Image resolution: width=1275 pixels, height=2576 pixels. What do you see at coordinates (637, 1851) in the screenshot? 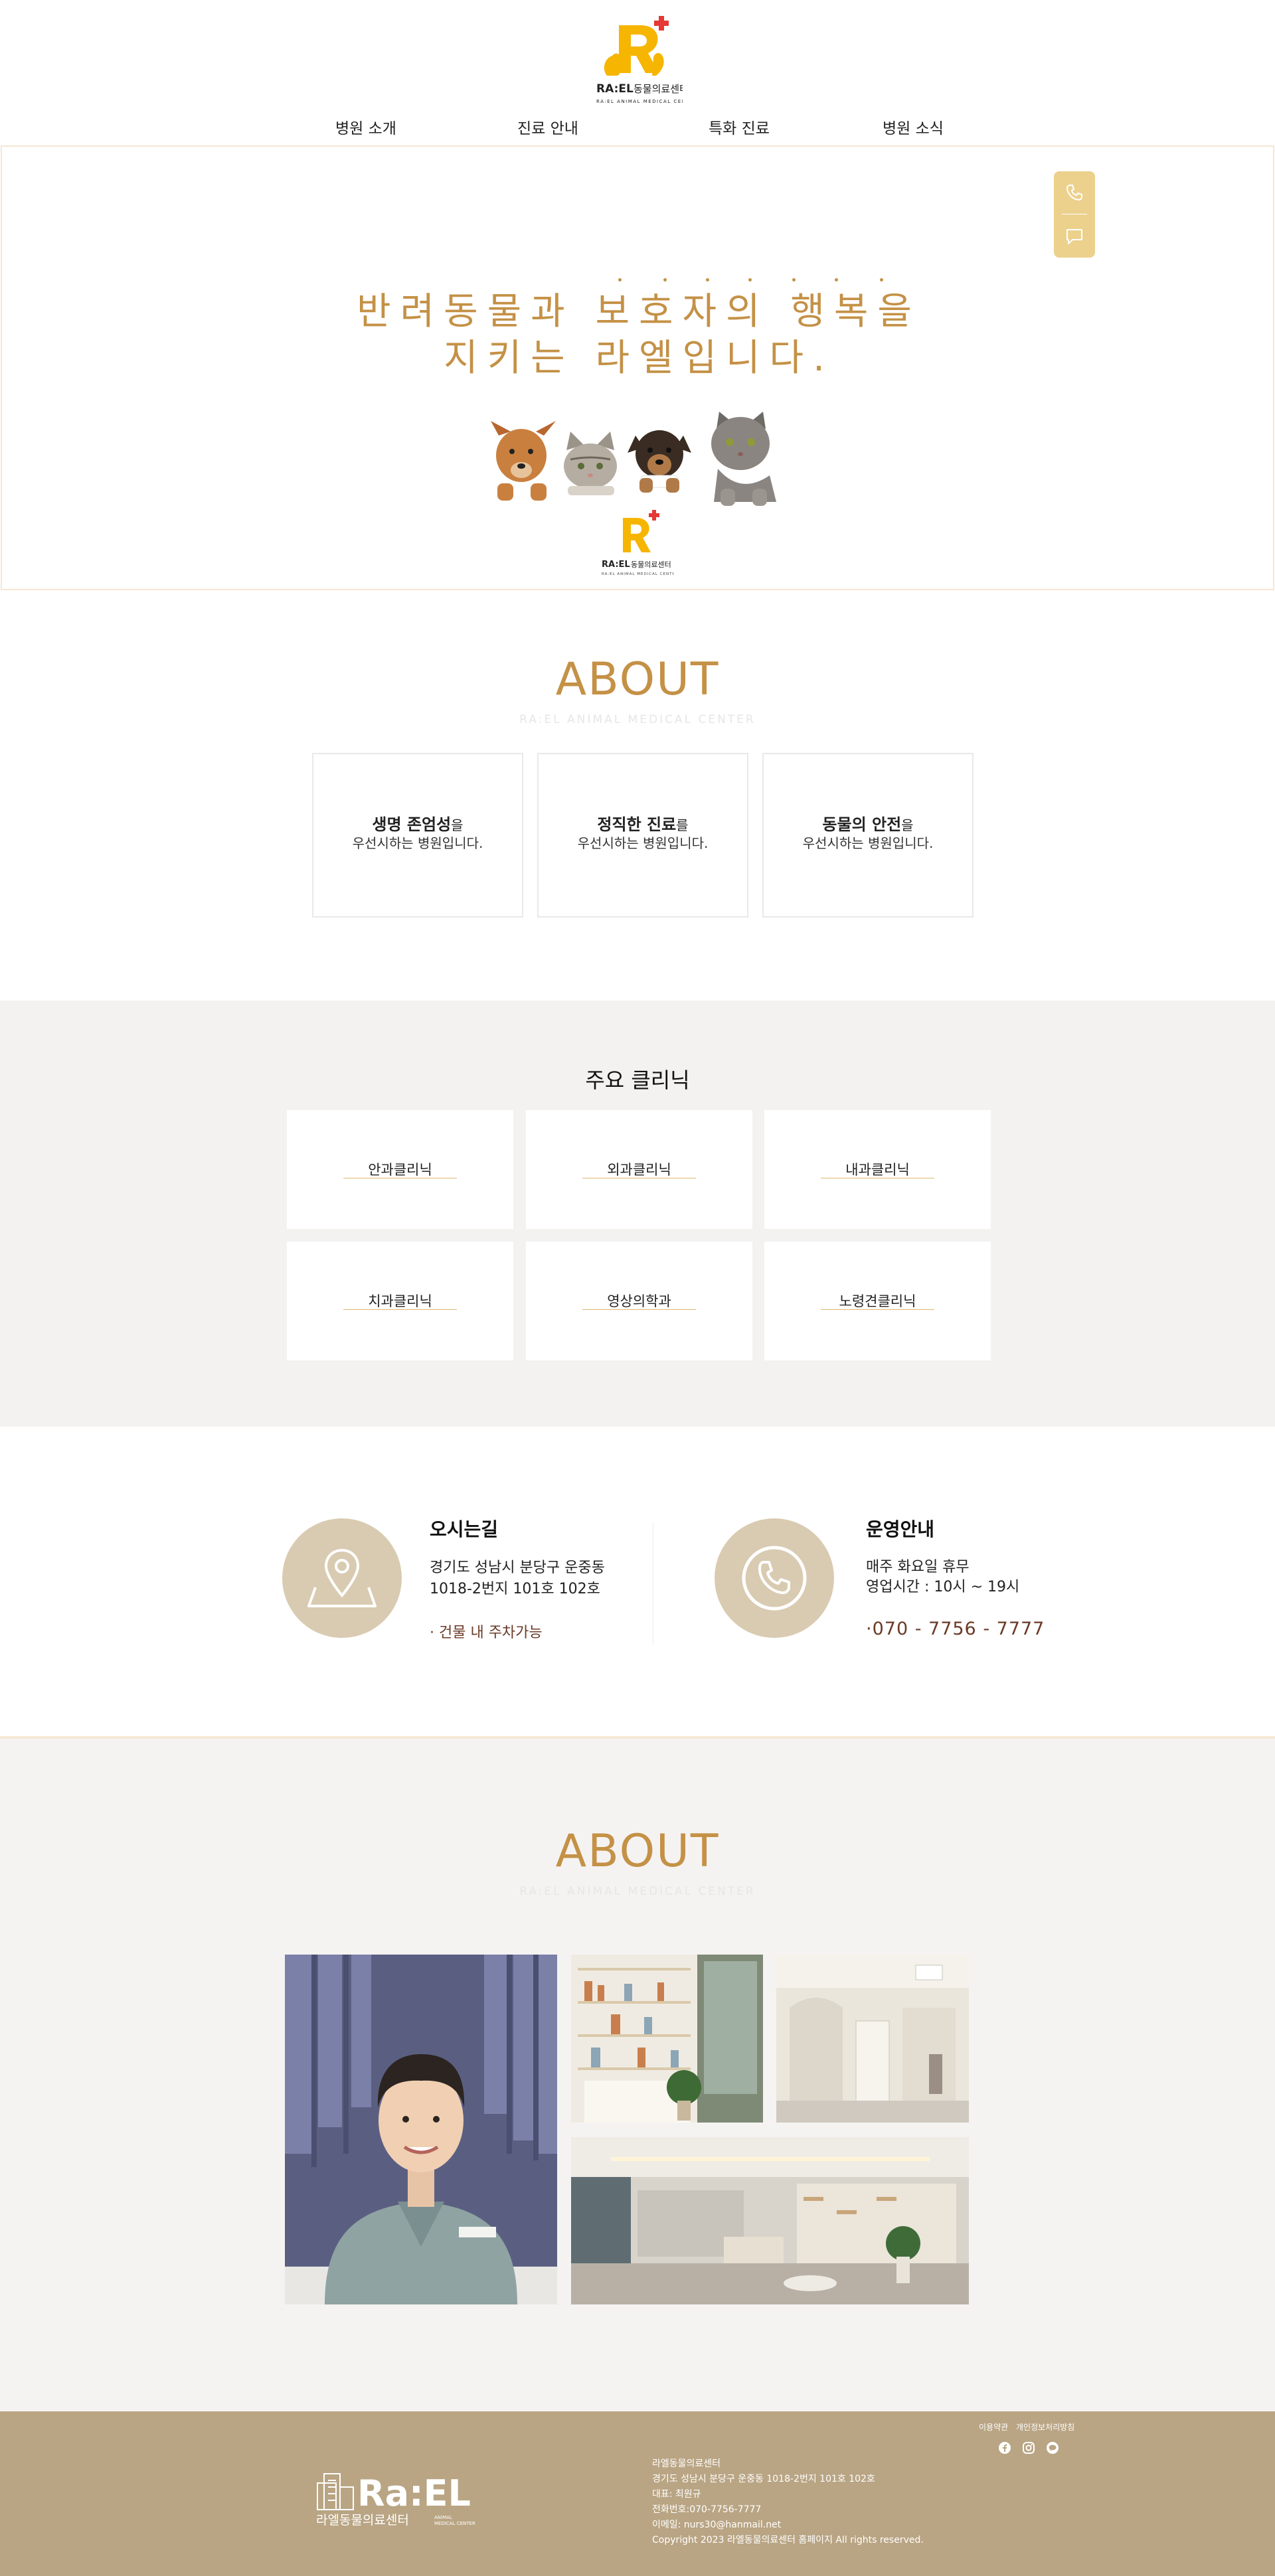
I see `about2-title: ABOUT` at bounding box center [637, 1851].